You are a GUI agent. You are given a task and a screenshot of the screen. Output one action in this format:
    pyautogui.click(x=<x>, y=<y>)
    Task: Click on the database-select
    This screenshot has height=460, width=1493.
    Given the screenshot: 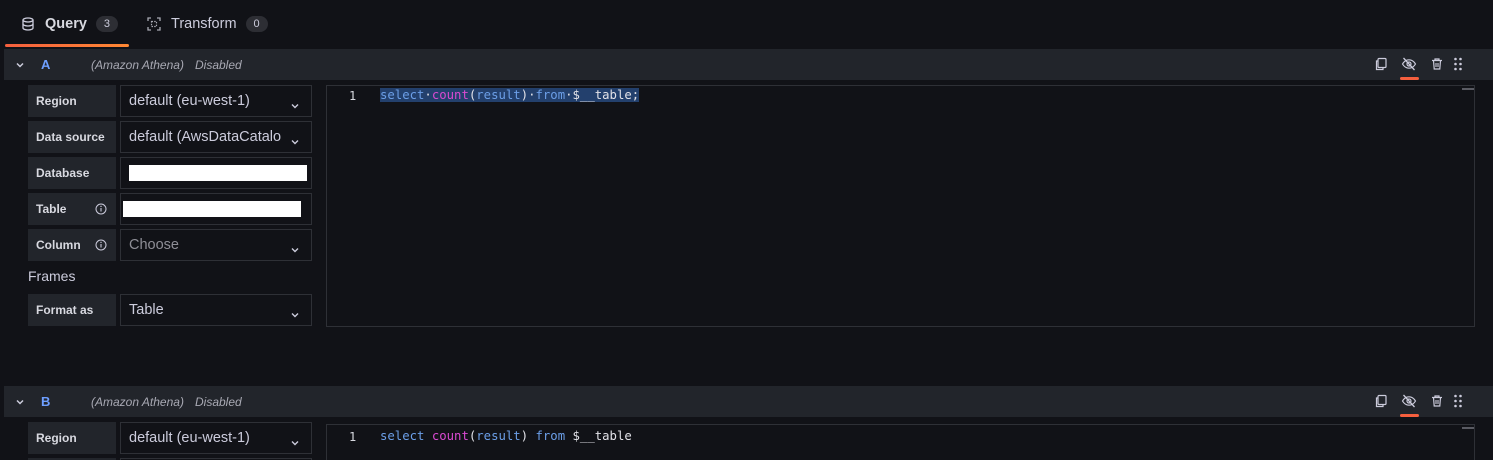 What is the action you would take?
    pyautogui.click(x=216, y=173)
    